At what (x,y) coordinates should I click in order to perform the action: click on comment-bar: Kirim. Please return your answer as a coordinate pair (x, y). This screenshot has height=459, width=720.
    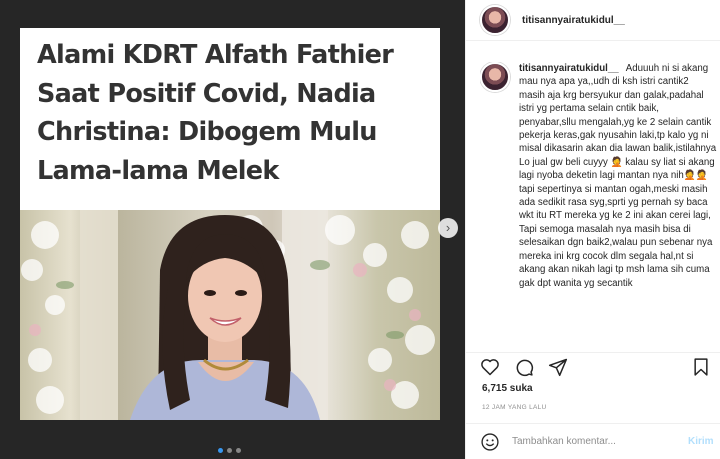
    Looking at the image, I should click on (593, 441).